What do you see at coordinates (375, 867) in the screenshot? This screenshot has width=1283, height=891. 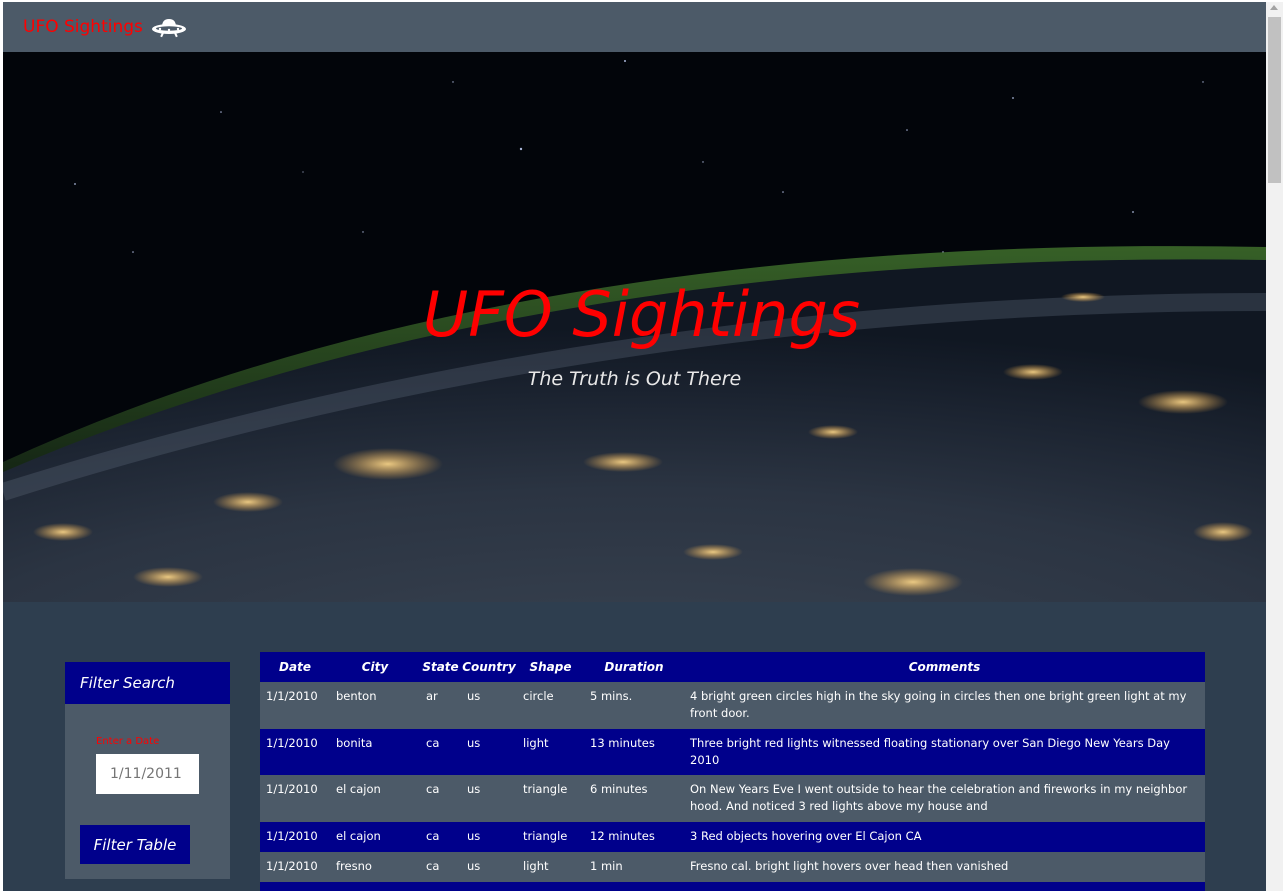 I see `cell-city: fresno` at bounding box center [375, 867].